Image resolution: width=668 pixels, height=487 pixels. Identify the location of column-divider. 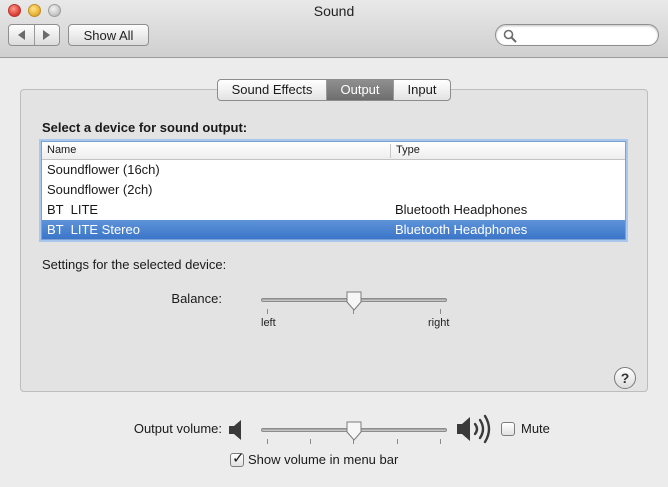
(390, 151).